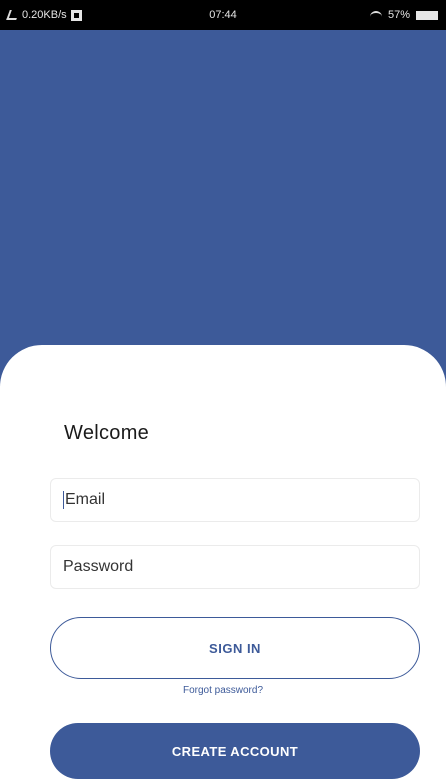 The width and height of the screenshot is (446, 780). I want to click on status-right: 57%, so click(403, 15).